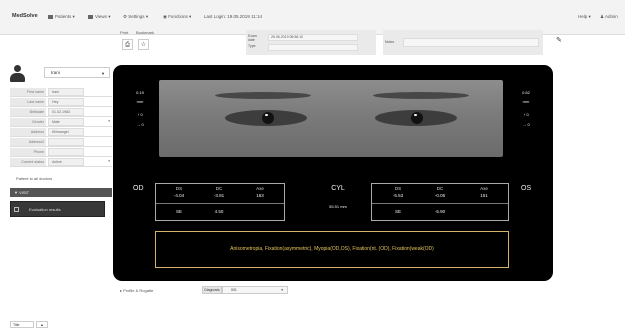 The height and width of the screenshot is (331, 625). Describe the element at coordinates (66, 132) in the screenshot. I see `address-input: Kilimangel` at that location.